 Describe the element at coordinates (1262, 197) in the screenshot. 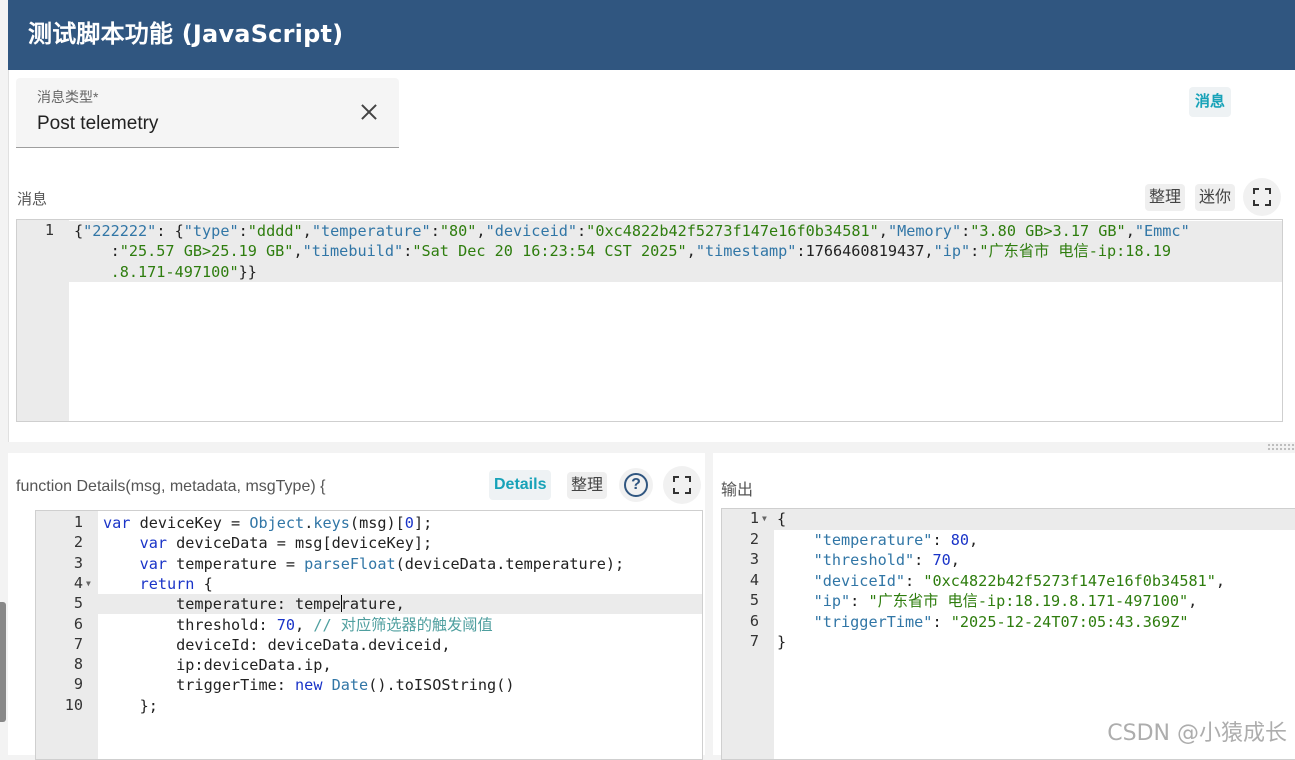

I see `message-fullscreen-button` at that location.